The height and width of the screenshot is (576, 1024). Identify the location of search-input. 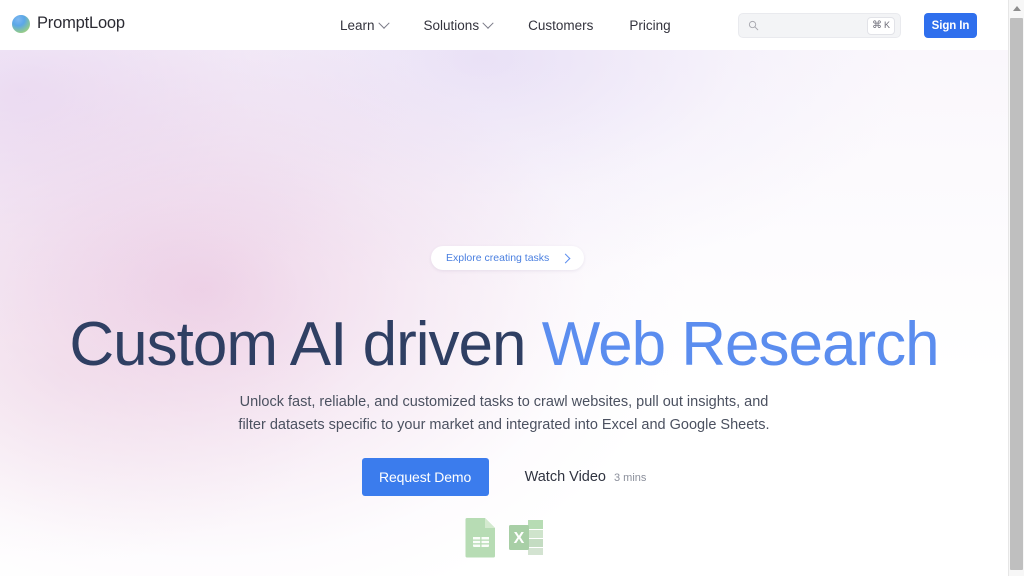
(813, 25).